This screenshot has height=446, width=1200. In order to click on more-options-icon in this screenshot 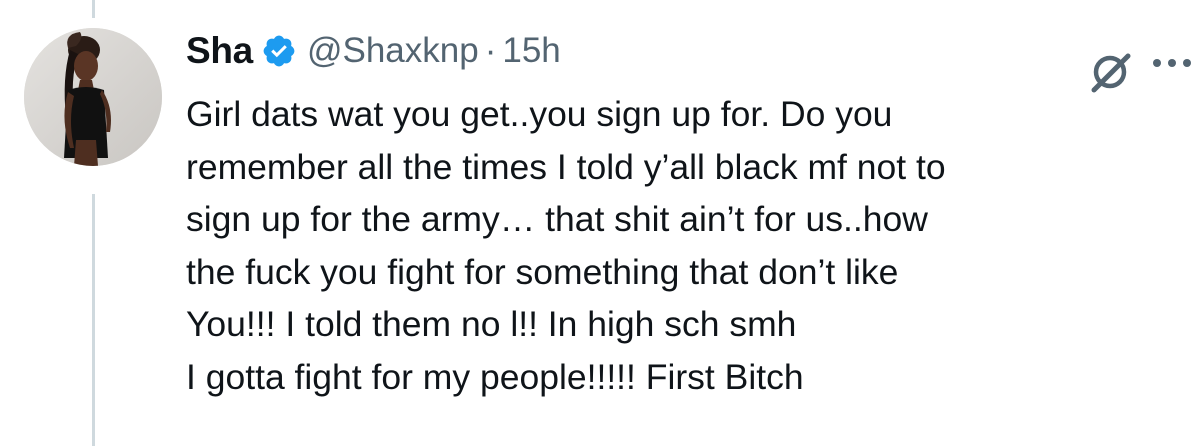, I will do `click(1175, 63)`.